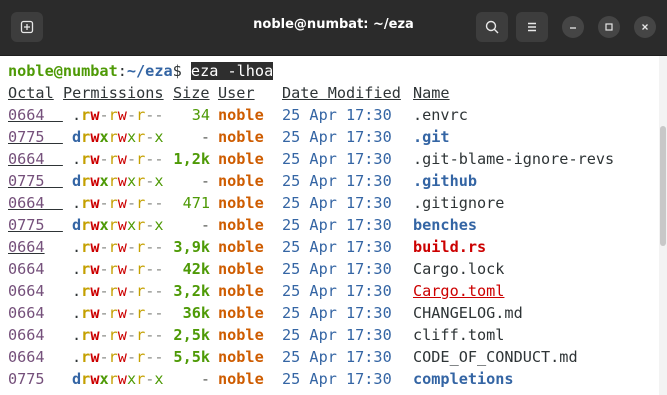  What do you see at coordinates (333, 28) in the screenshot?
I see `title-bar: noble@numbat: ~/eza` at bounding box center [333, 28].